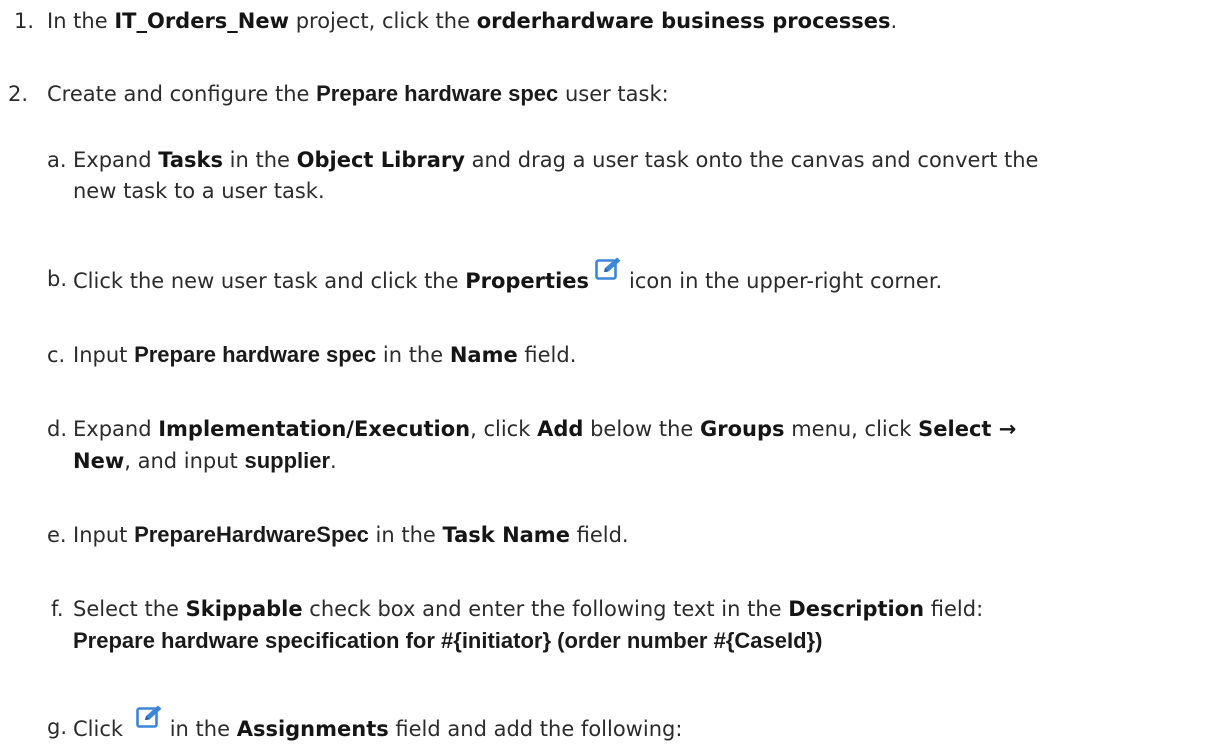  Describe the element at coordinates (199, 191) in the screenshot. I see `substep-text: new task to a user task.` at that location.